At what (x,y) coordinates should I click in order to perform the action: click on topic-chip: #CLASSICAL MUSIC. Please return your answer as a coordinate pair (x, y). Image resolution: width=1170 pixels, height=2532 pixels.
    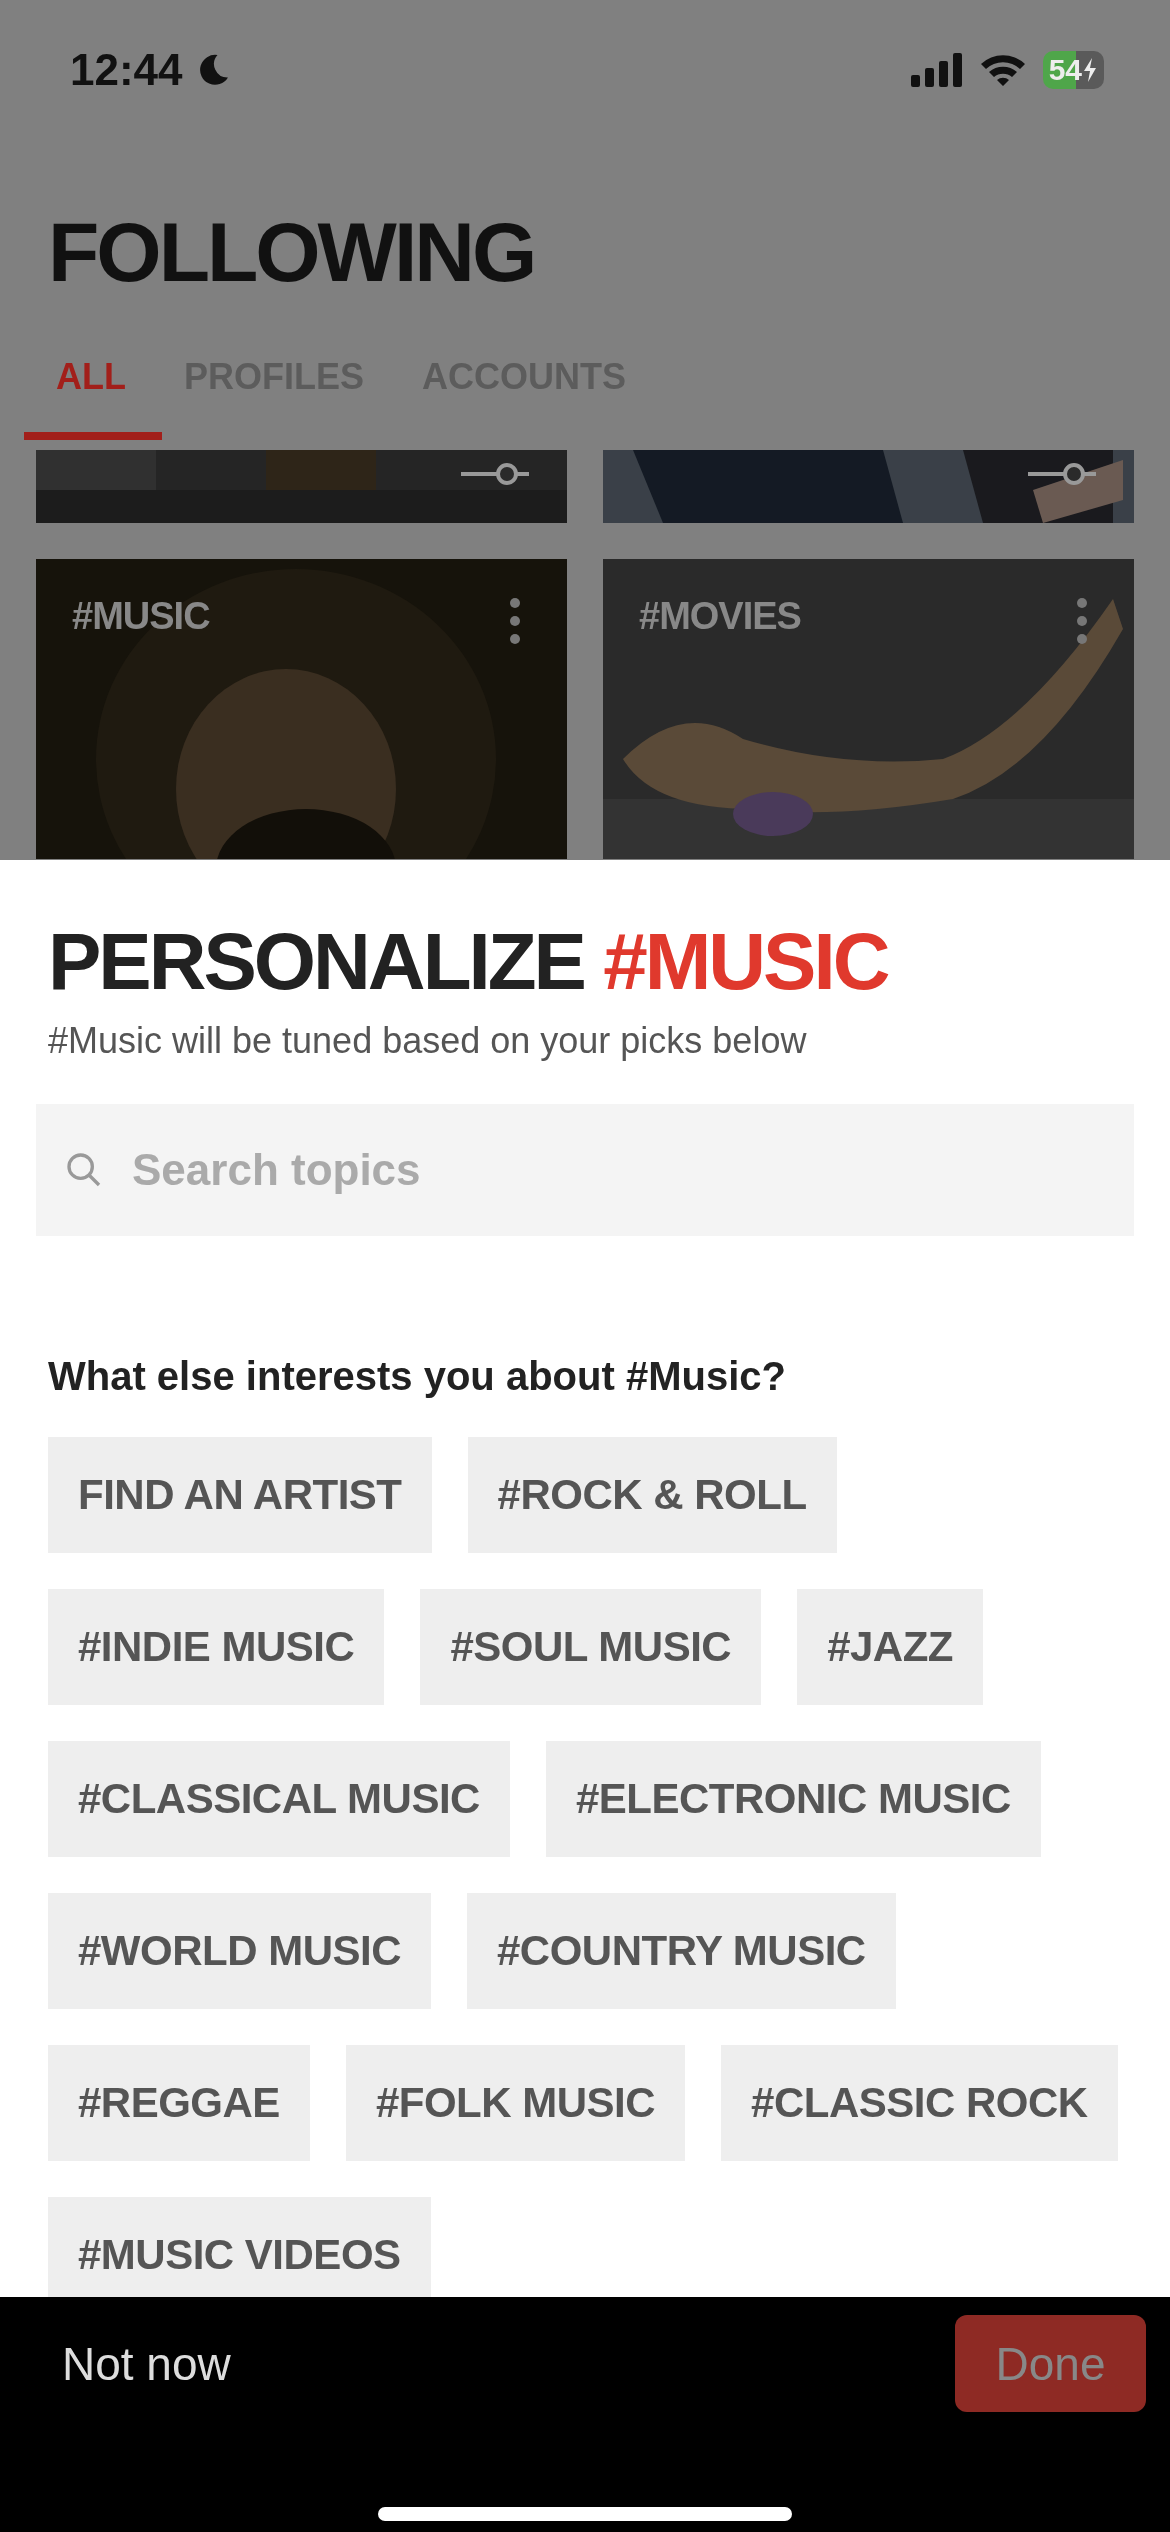
    Looking at the image, I should click on (279, 1799).